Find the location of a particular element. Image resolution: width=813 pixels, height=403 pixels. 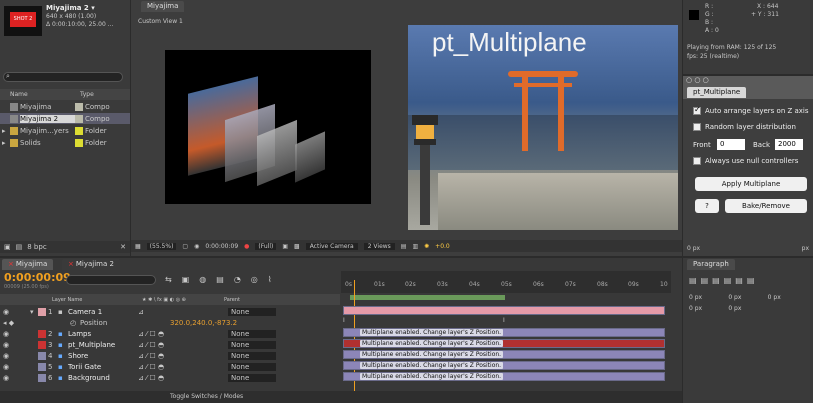

toggle-switches-button: Toggle Switches / Modes is located at coordinates (206, 396).